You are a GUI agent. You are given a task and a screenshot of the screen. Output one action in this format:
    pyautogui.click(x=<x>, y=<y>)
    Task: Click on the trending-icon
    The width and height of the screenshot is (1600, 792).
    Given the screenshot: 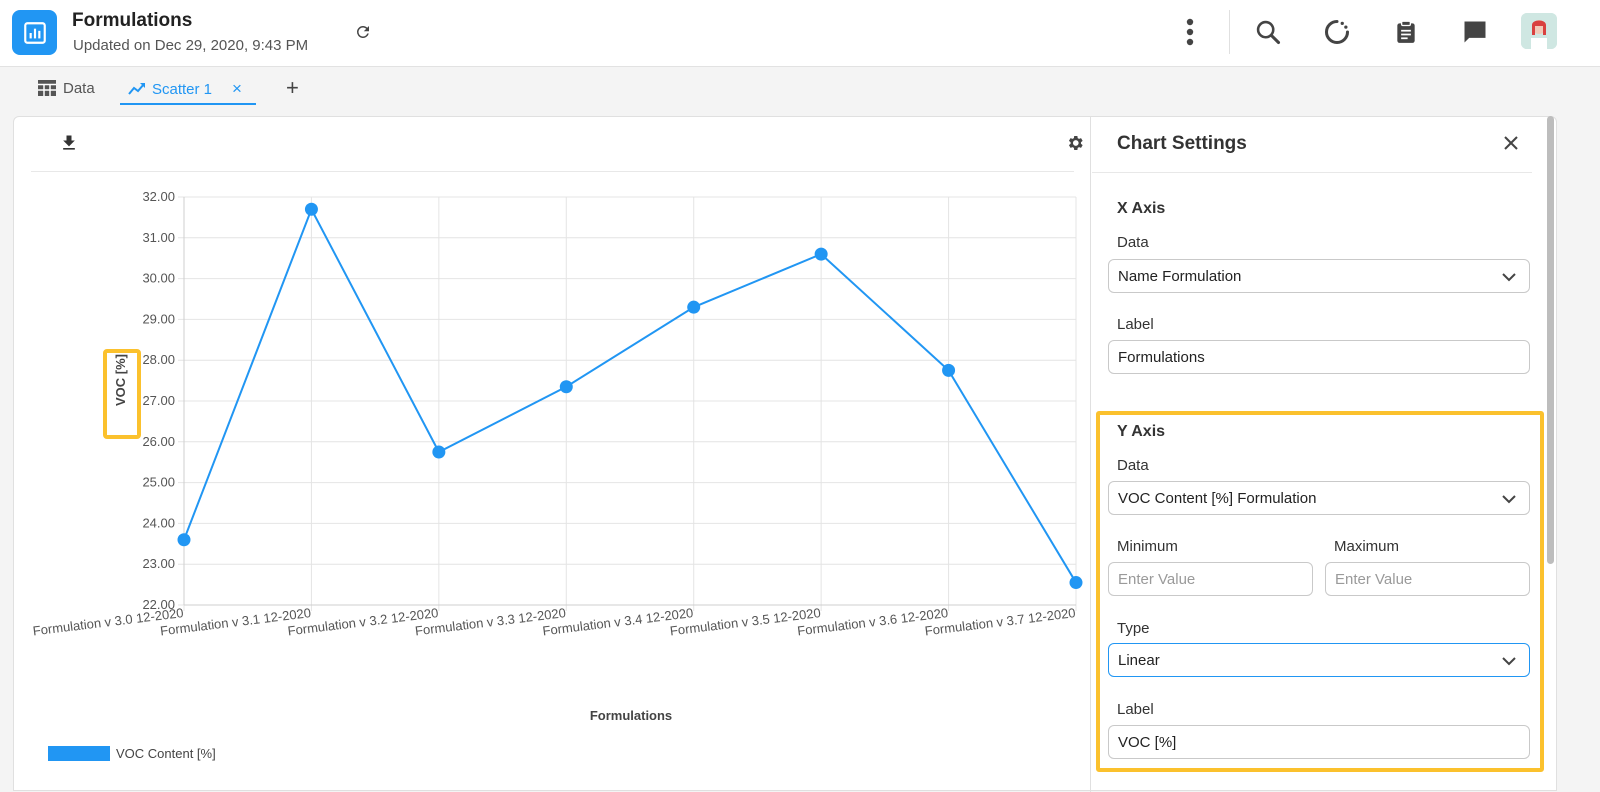 What is the action you would take?
    pyautogui.click(x=136, y=89)
    